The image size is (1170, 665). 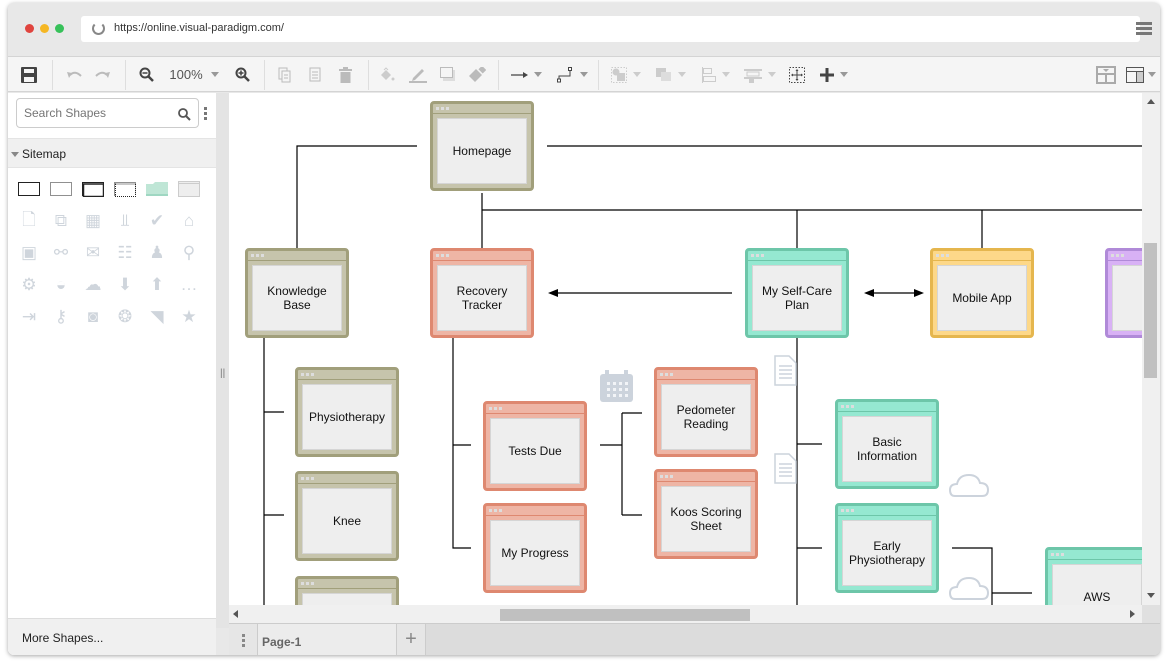 I want to click on home-icon: ⌂, so click(x=189, y=221).